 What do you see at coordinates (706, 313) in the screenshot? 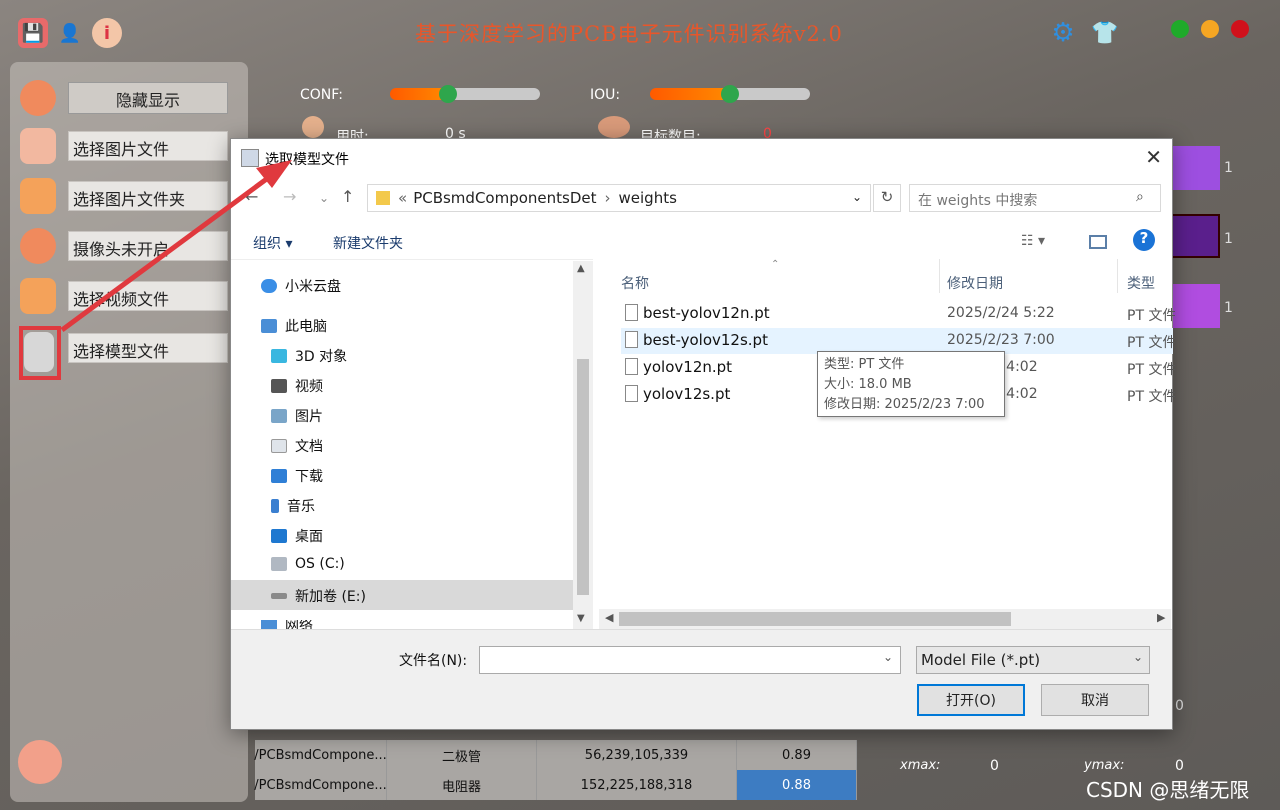
I see `file-name: best-yolov12n.pt` at bounding box center [706, 313].